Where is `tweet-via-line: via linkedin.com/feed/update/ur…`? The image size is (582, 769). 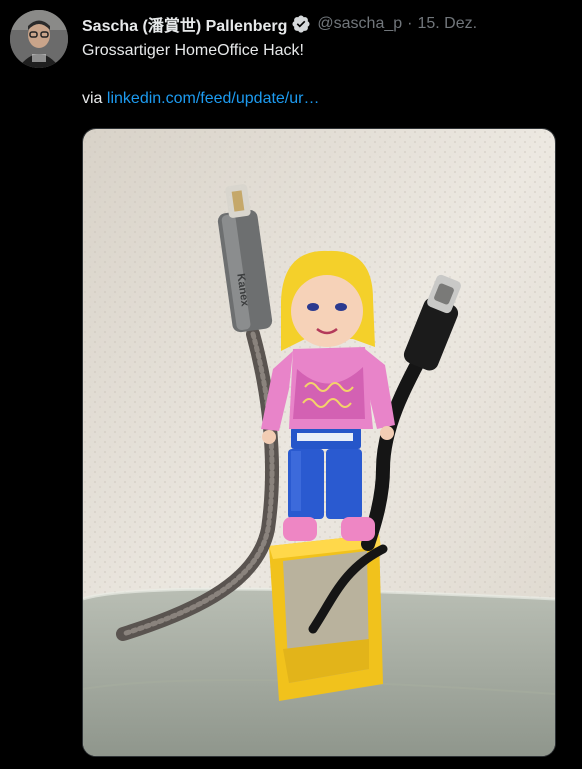
tweet-via-line: via linkedin.com/feed/update/ur… is located at coordinates (322, 99).